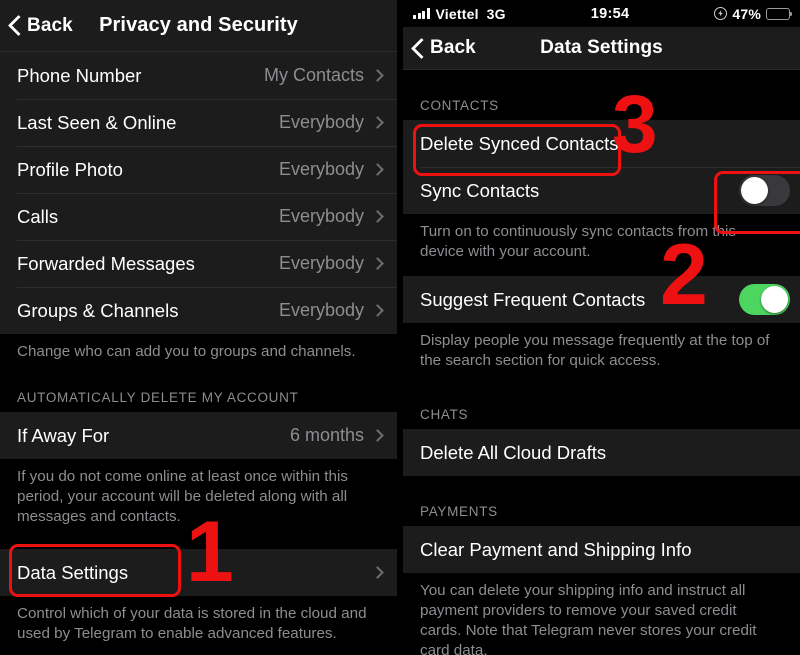  What do you see at coordinates (556, 549) in the screenshot?
I see `row-label: Clear Payment and Shipping Info` at bounding box center [556, 549].